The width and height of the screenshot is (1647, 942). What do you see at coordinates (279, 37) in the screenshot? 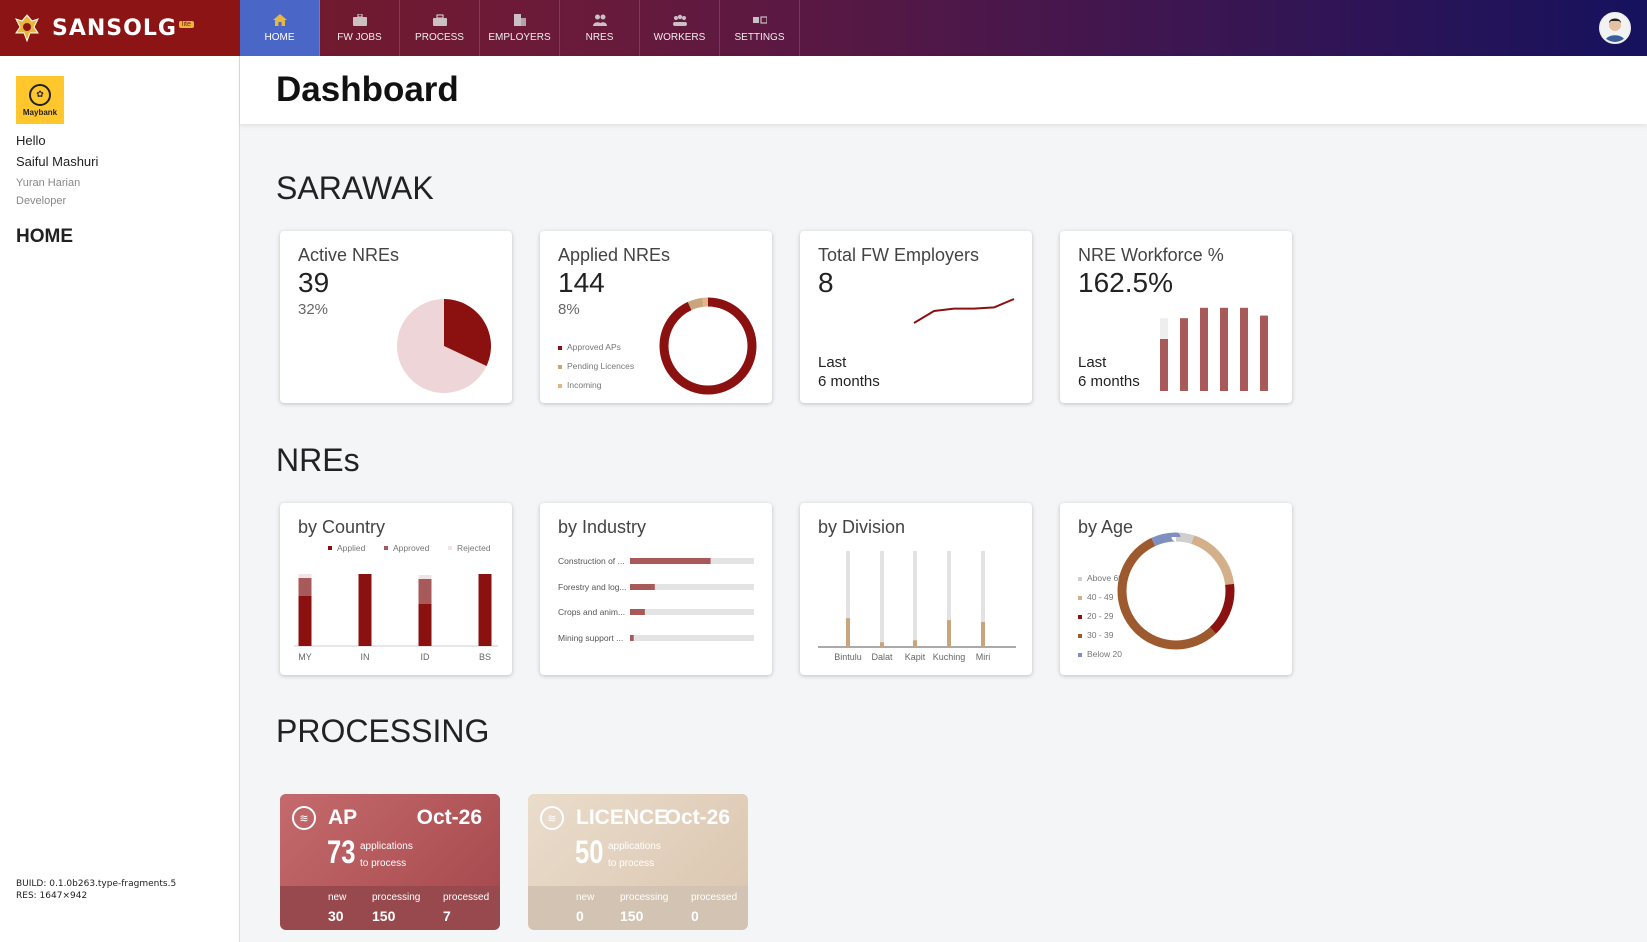
I see `nav-home-label: HOME` at bounding box center [279, 37].